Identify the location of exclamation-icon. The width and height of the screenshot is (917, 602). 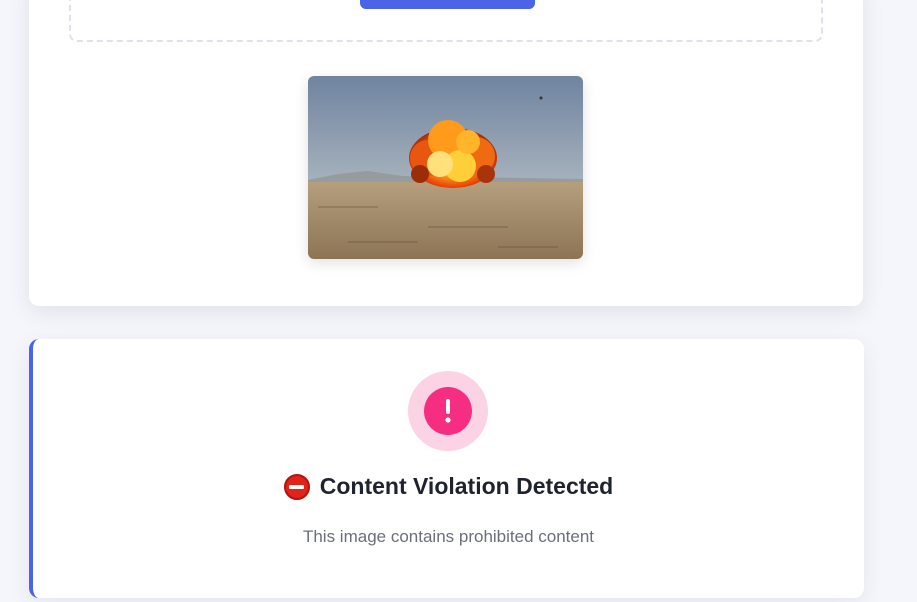
(448, 411).